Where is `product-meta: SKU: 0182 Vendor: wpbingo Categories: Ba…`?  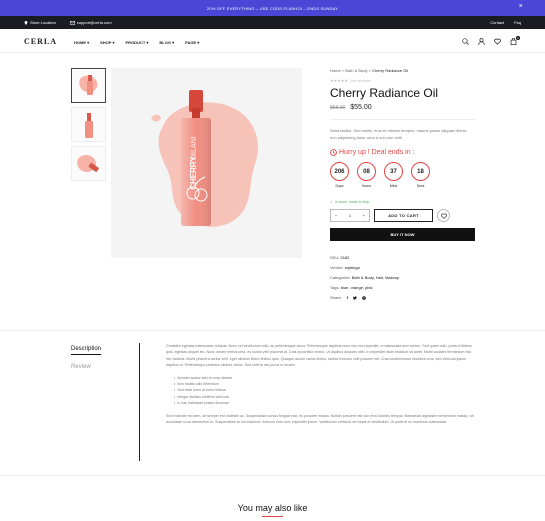
product-meta: SKU: 0182 Vendor: wpbingo Categories: Ba… is located at coordinates (402, 277).